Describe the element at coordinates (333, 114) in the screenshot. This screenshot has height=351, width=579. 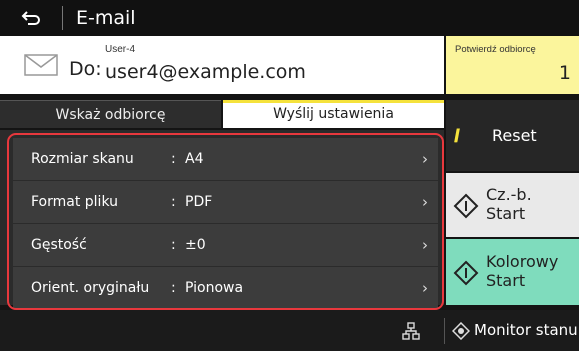
I see `tab-send-settings: Wyślij ustawienia` at that location.